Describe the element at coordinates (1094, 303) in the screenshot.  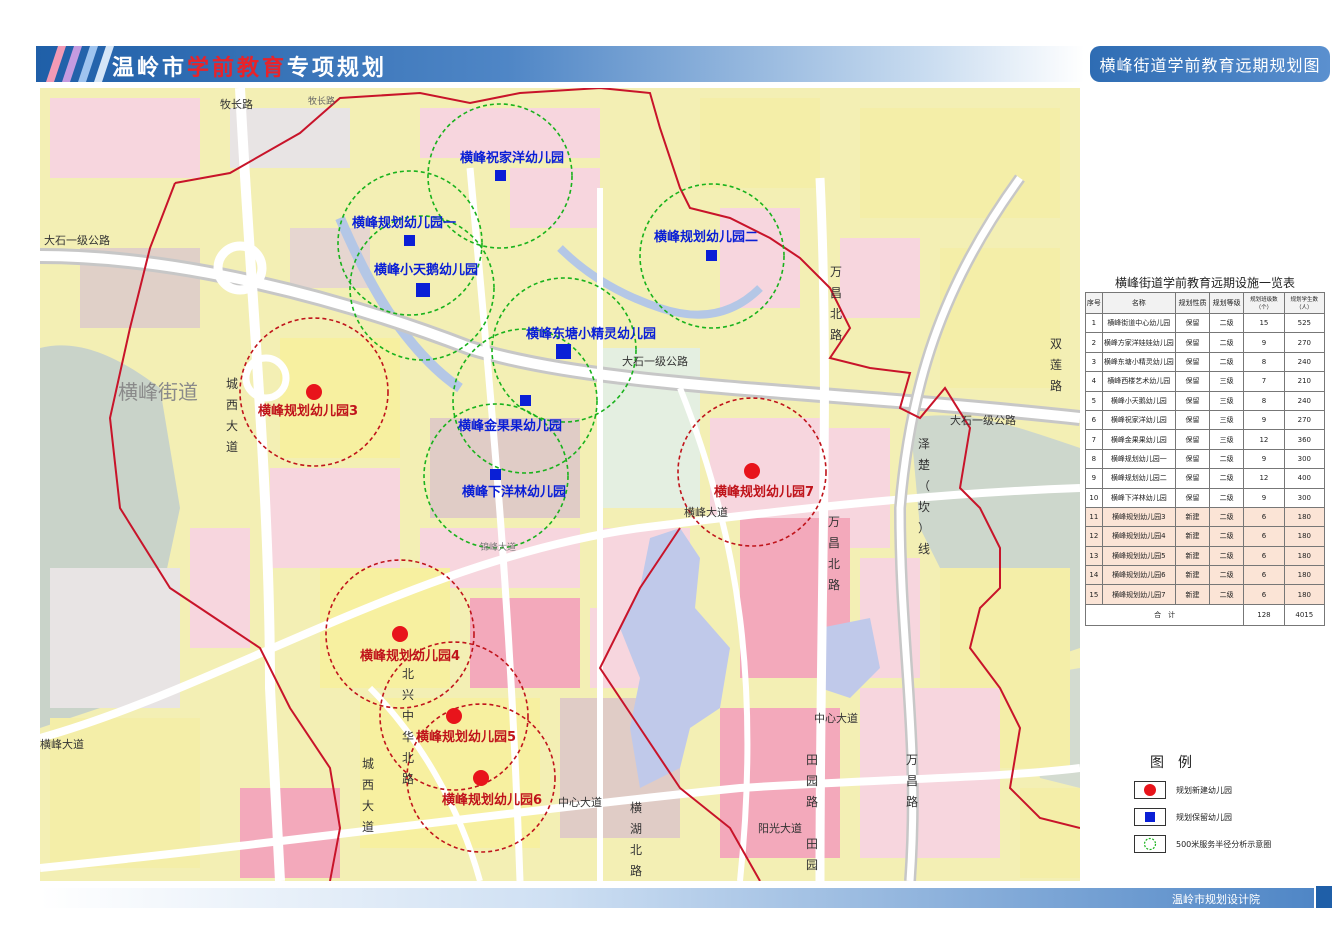
I see `col-header-index: 序号` at that location.